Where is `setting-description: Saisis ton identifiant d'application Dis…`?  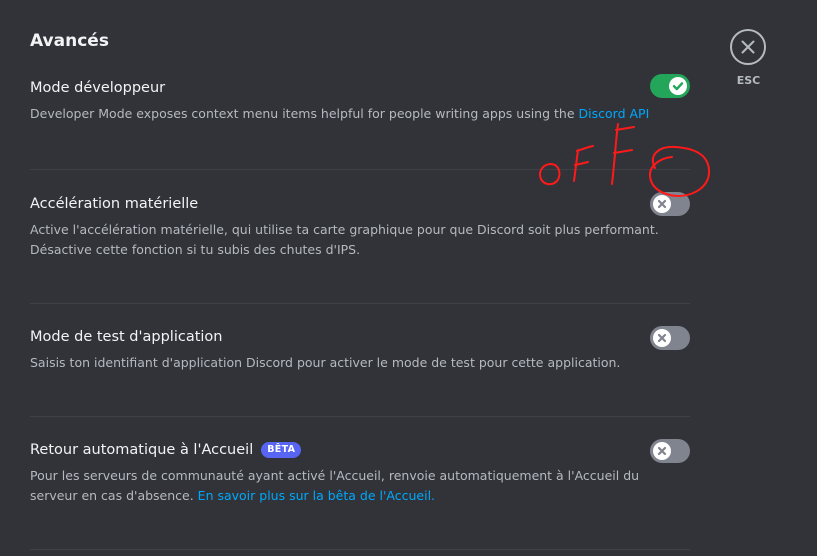 setting-description: Saisis ton identifiant d'application Dis… is located at coordinates (325, 362).